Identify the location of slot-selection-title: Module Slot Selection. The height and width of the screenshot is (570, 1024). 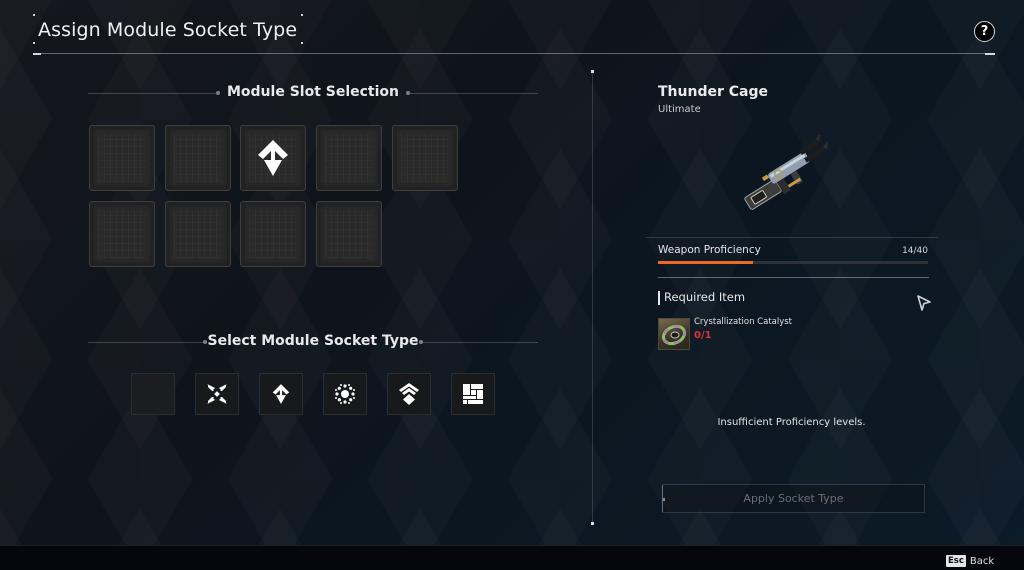
(313, 92).